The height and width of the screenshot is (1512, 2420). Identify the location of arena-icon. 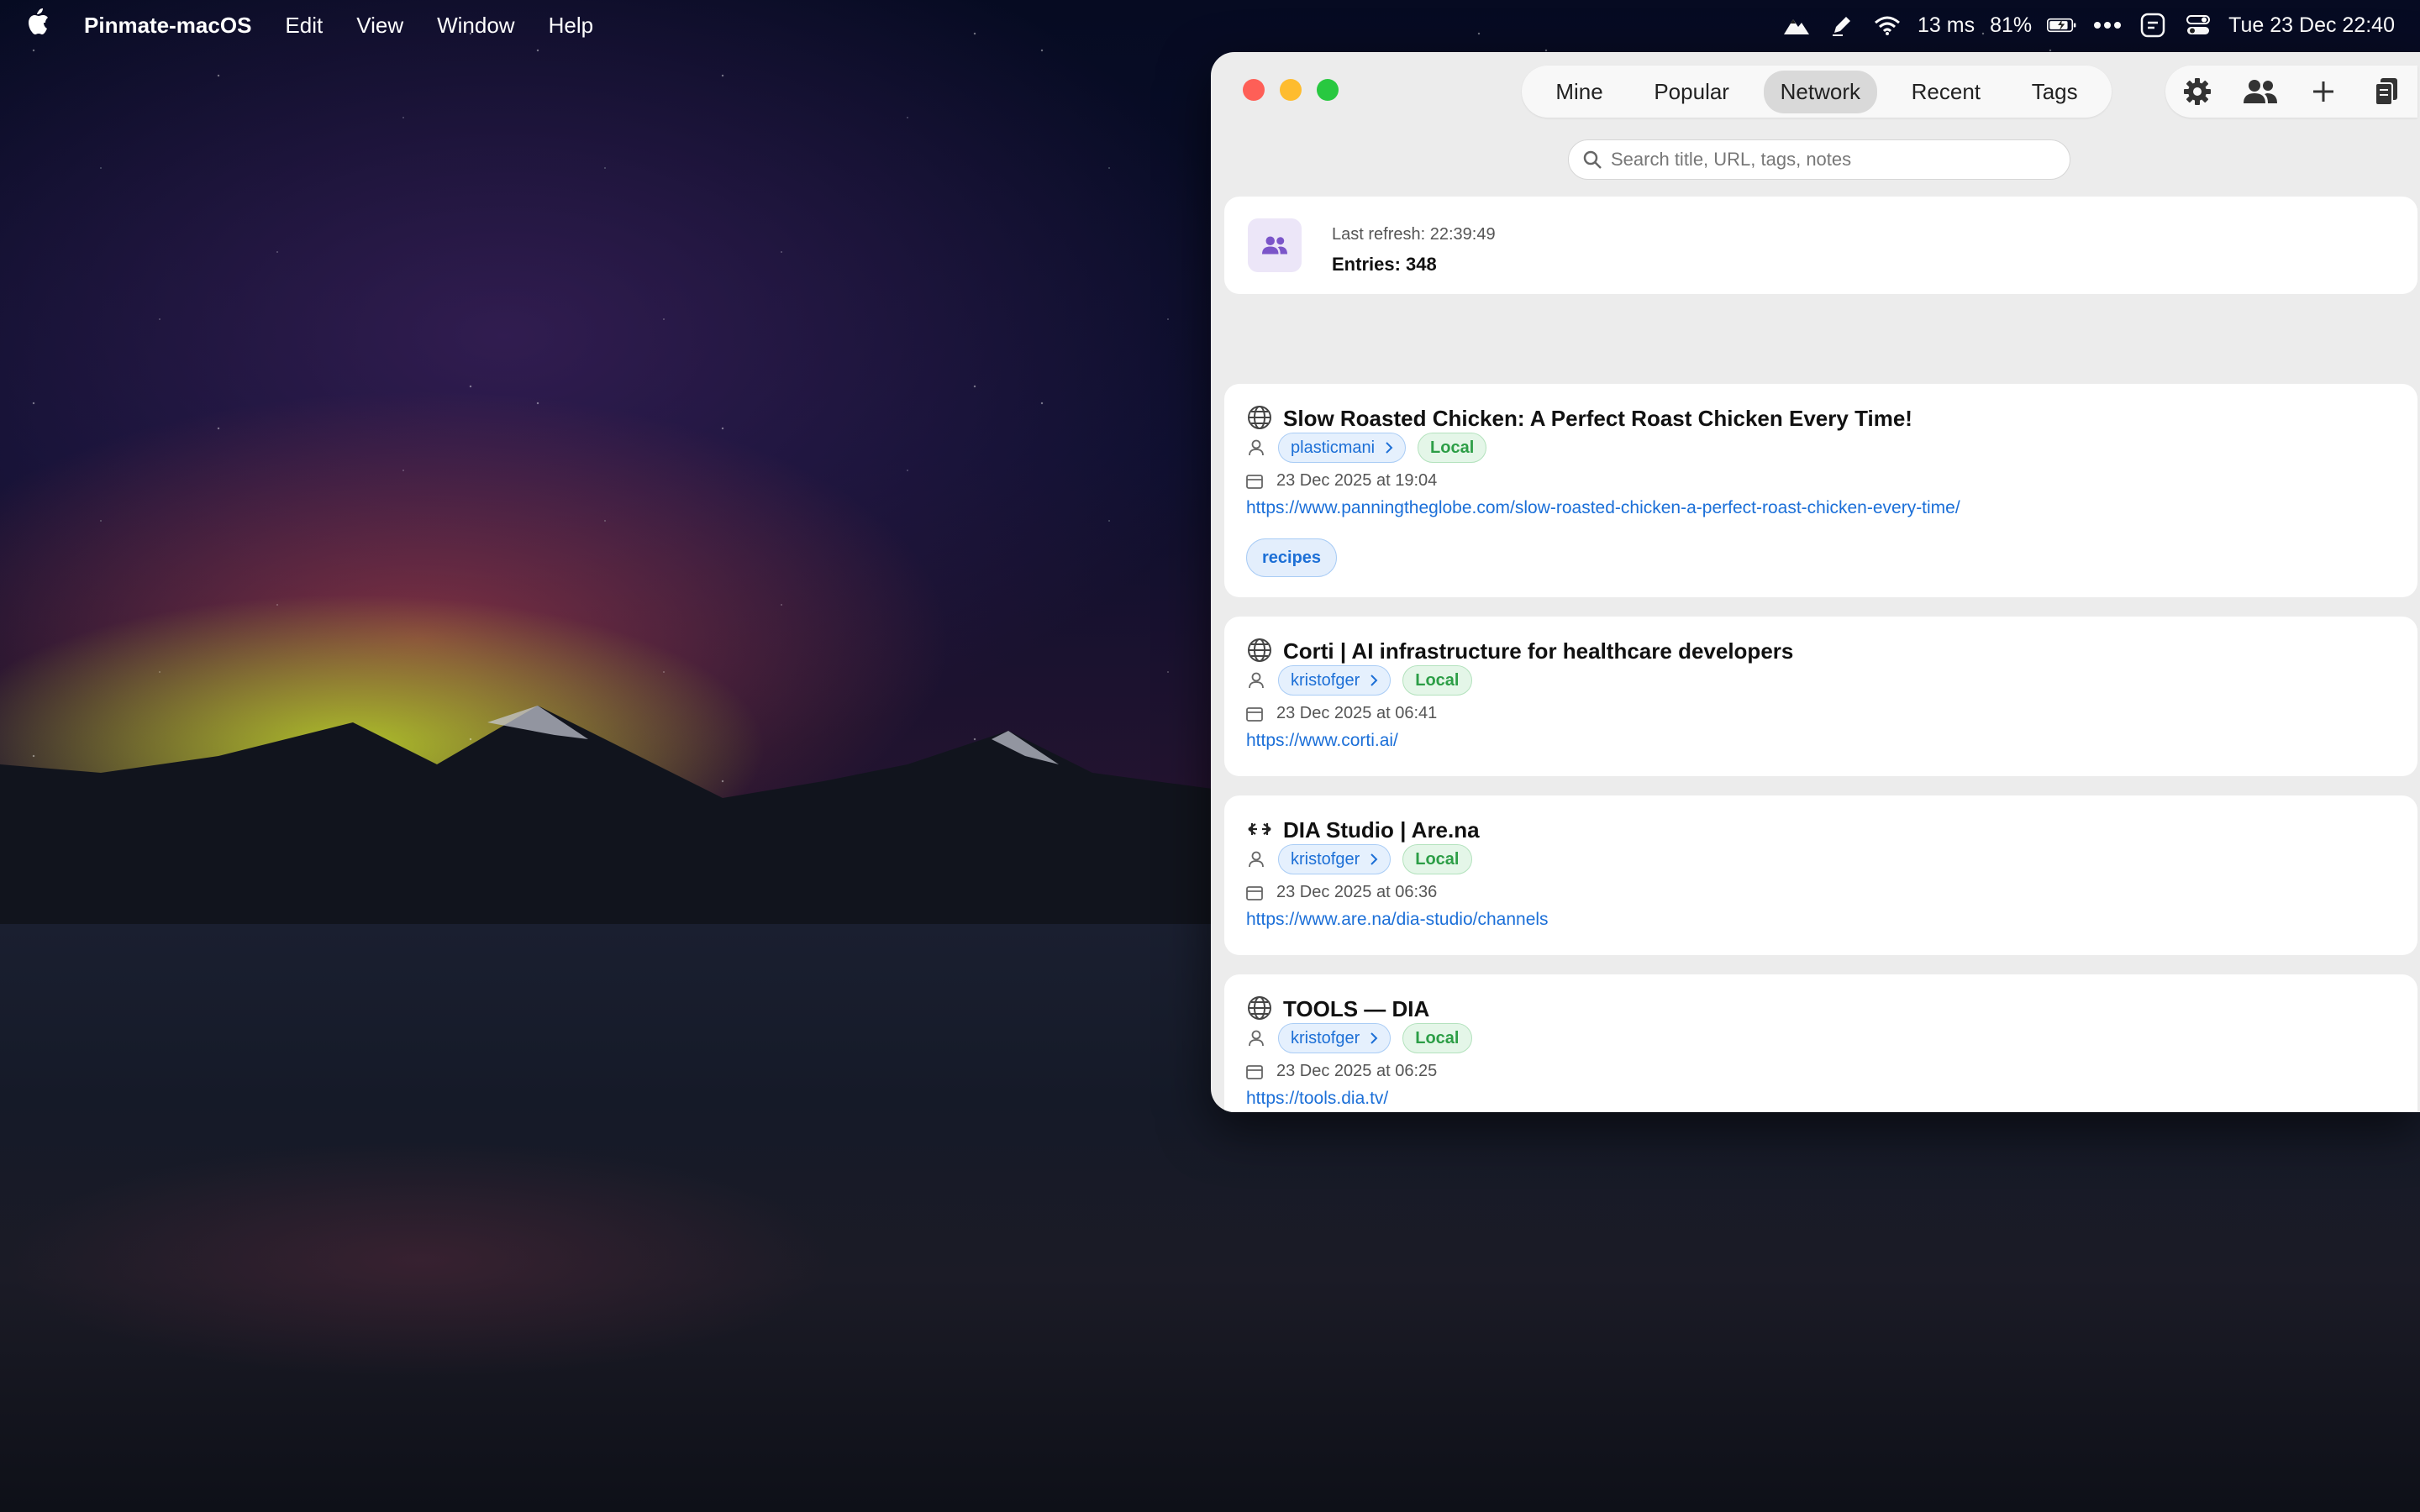
(1259, 829).